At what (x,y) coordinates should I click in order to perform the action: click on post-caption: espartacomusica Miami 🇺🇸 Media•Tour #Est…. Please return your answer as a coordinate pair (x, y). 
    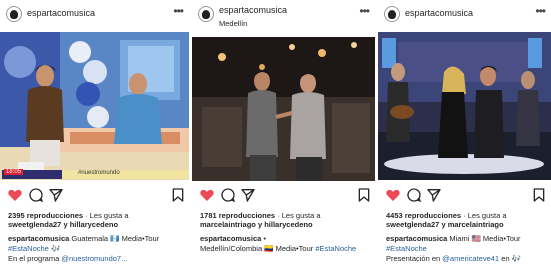
    Looking at the image, I should click on (453, 248).